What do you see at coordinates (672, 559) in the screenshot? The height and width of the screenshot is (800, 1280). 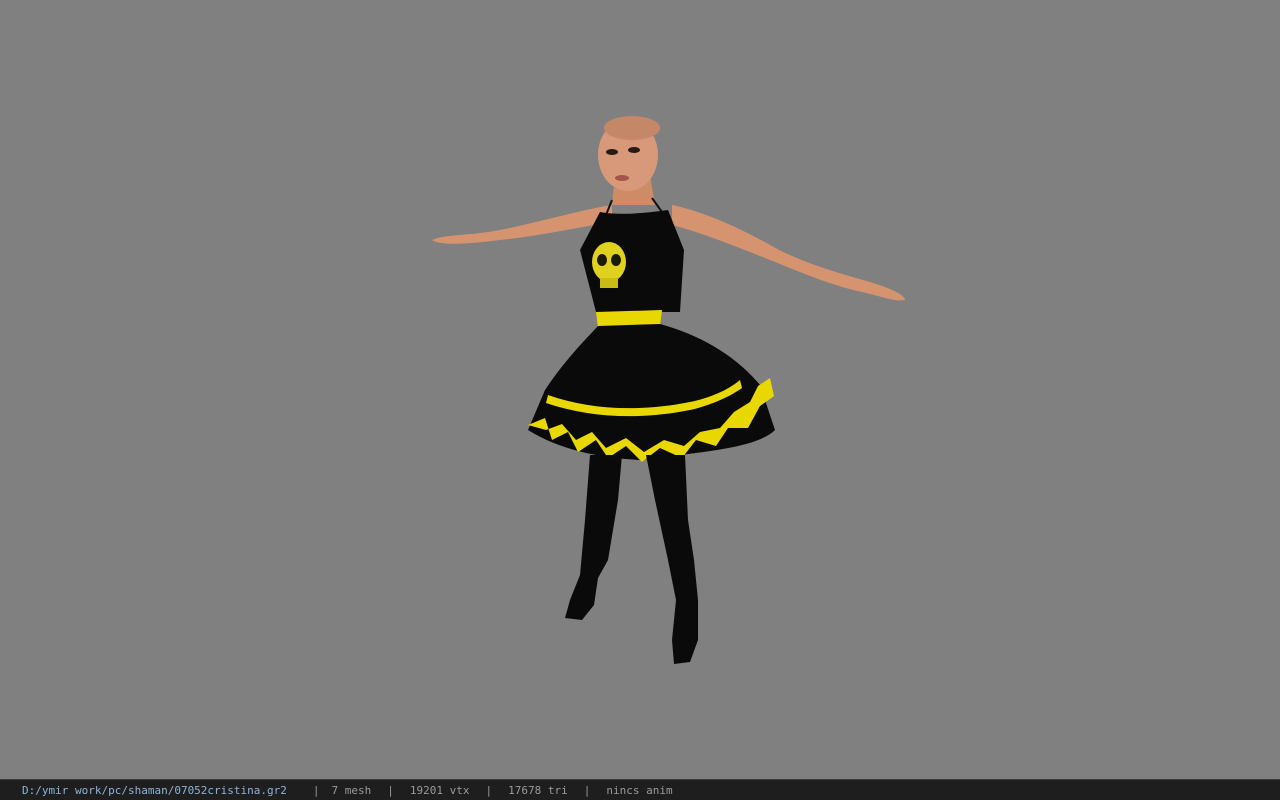 I see `right-boot` at bounding box center [672, 559].